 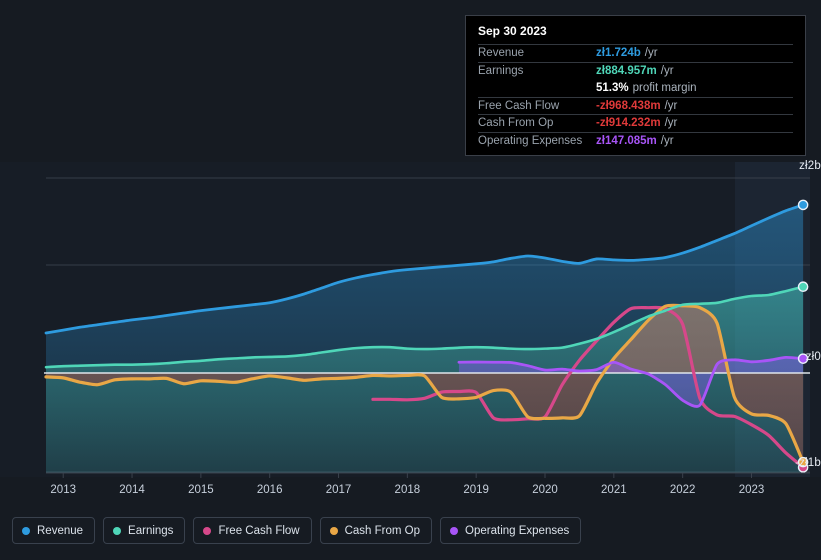 What do you see at coordinates (132, 490) in the screenshot?
I see `x-axis-tick-2014: 2014` at bounding box center [132, 490].